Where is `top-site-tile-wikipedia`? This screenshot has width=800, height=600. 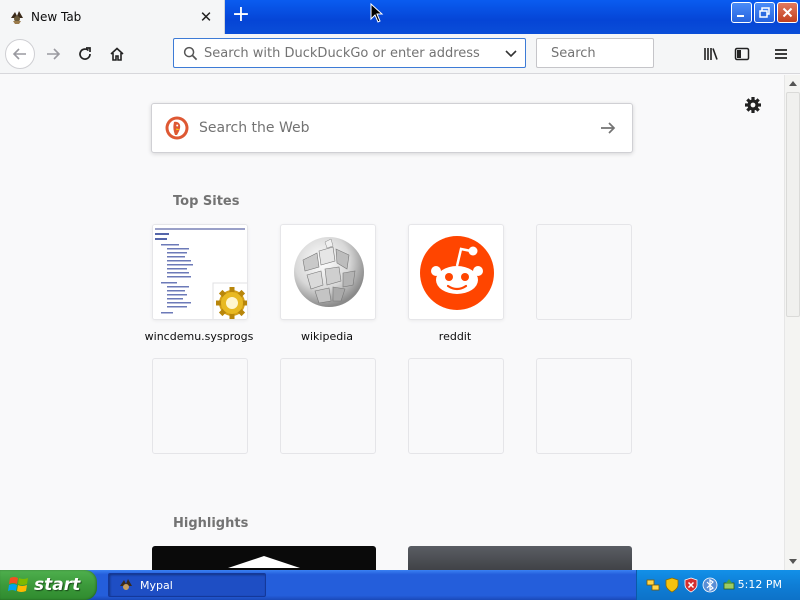 top-site-tile-wikipedia is located at coordinates (328, 272).